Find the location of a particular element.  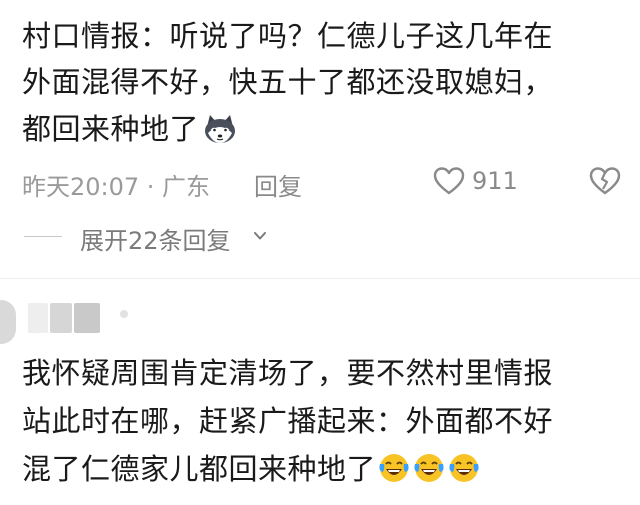

comment-1-text-line-1: 村口情报：听说了吗？仁德儿子这几年在 is located at coordinates (288, 36).